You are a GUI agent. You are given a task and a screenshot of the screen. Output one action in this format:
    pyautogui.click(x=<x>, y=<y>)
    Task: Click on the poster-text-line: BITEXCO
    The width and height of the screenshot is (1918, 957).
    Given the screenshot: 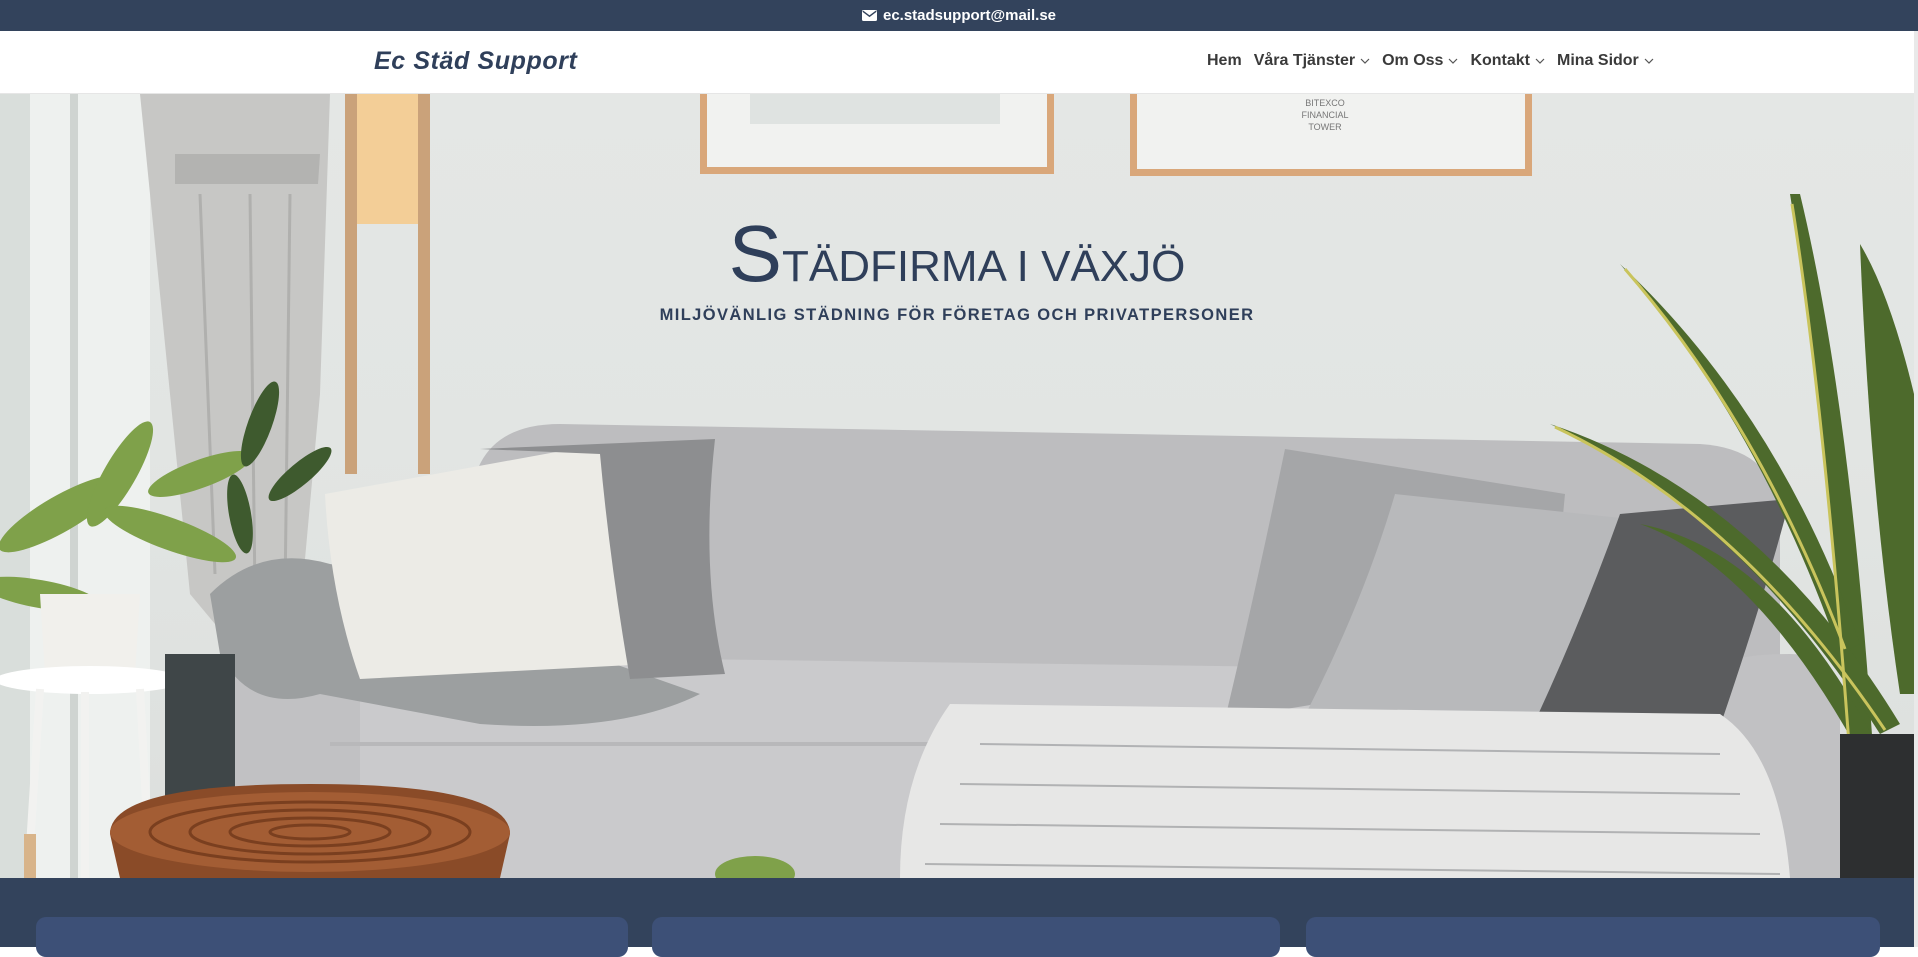 What is the action you would take?
    pyautogui.click(x=1325, y=103)
    